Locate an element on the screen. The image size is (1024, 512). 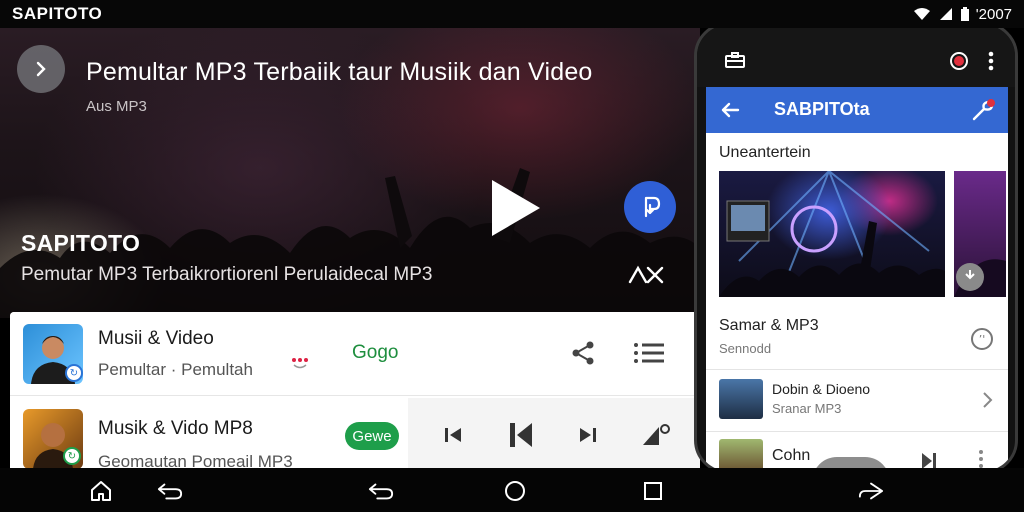
app-bar: SABPITOta is located at coordinates (857, 110).